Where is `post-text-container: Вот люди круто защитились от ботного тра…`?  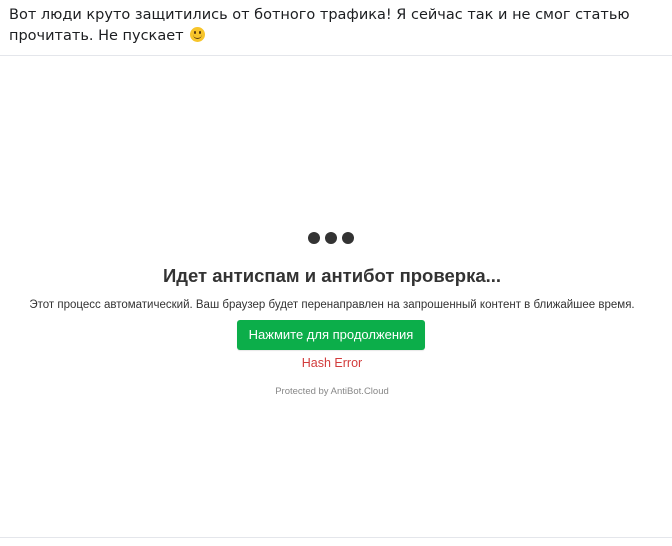
post-text-container: Вот люди круто защитились от ботного тра… is located at coordinates (334, 26).